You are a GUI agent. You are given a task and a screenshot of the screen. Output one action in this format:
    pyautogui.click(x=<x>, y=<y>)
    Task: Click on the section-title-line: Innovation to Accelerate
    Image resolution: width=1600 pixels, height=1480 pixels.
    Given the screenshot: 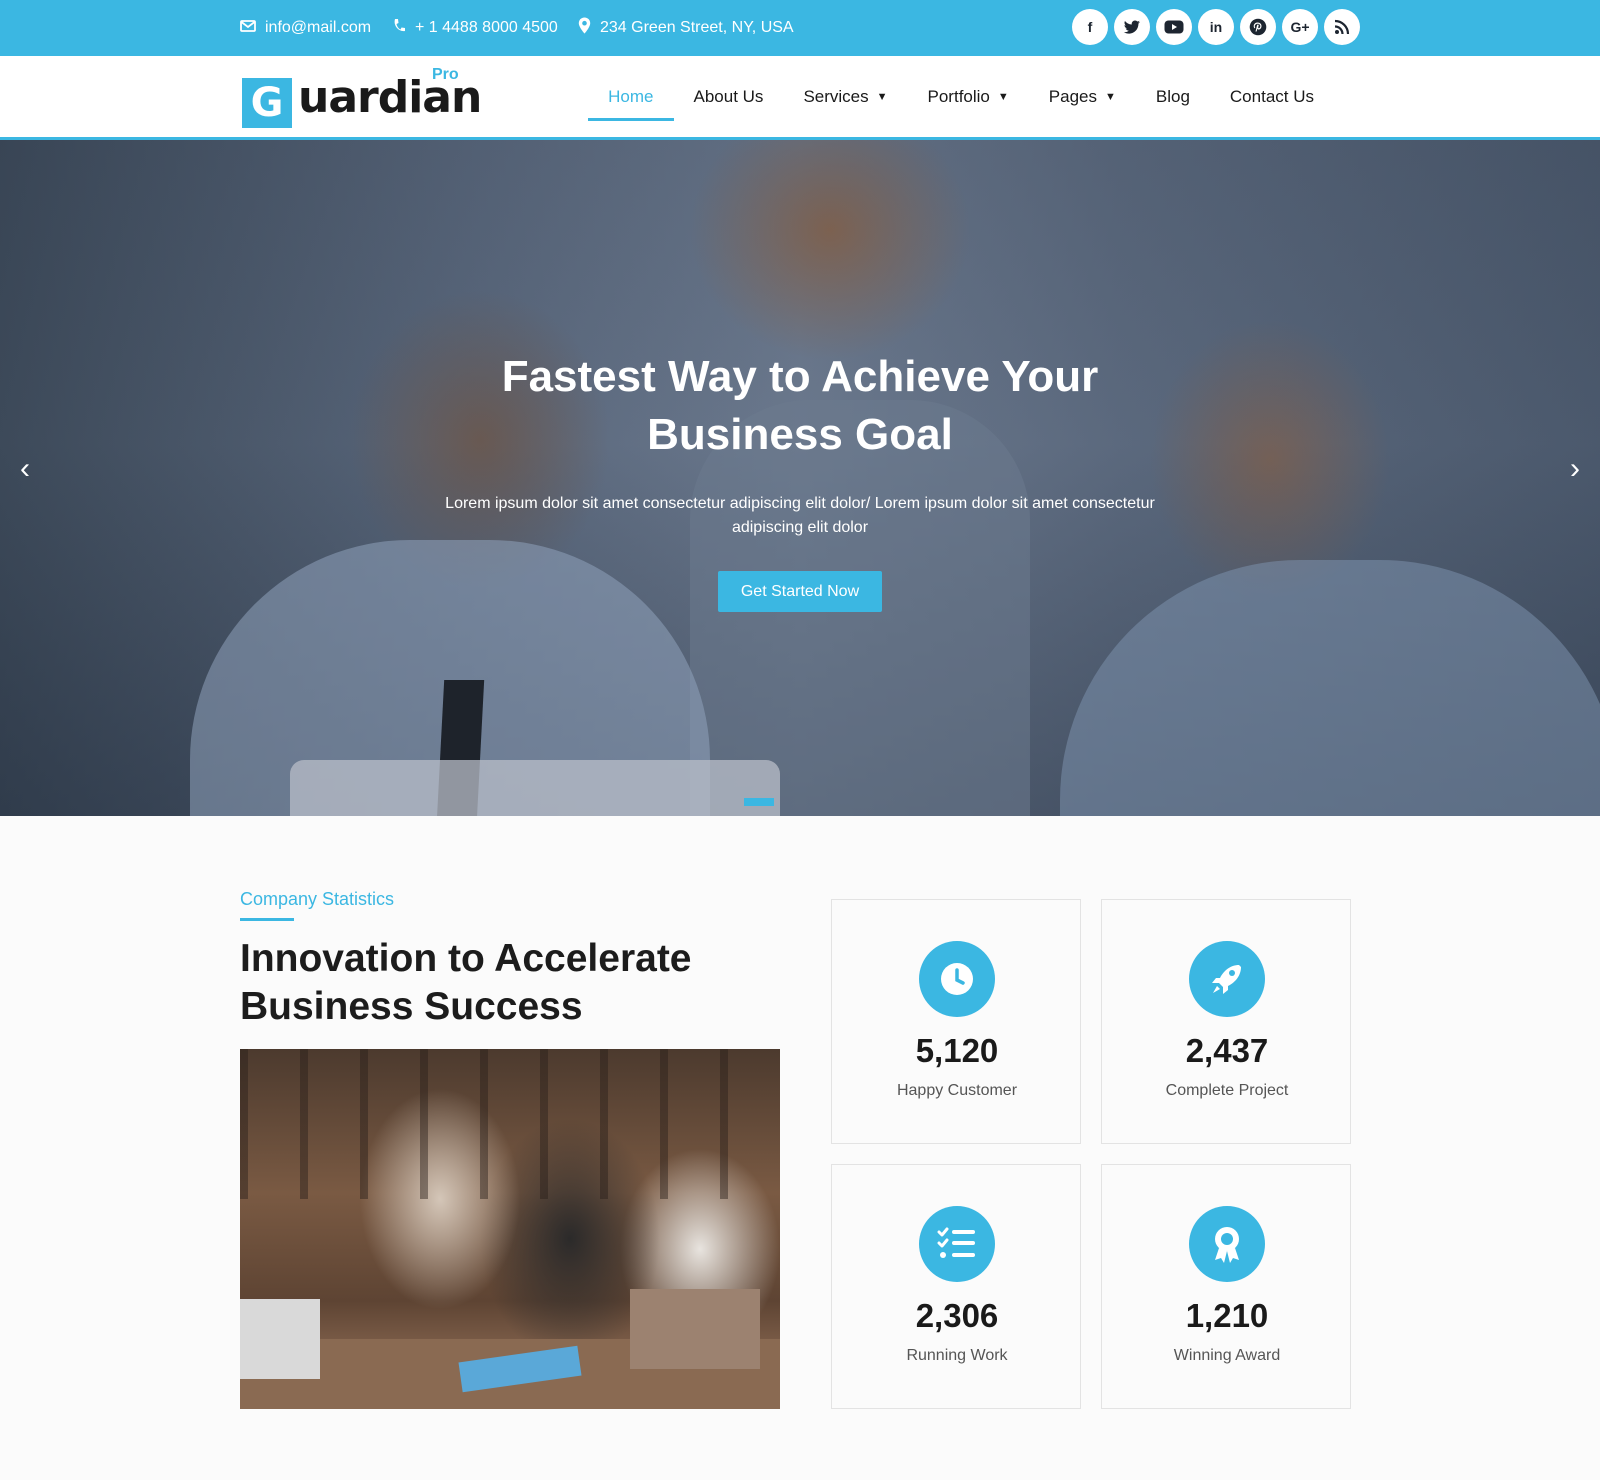 What is the action you would take?
    pyautogui.click(x=466, y=958)
    